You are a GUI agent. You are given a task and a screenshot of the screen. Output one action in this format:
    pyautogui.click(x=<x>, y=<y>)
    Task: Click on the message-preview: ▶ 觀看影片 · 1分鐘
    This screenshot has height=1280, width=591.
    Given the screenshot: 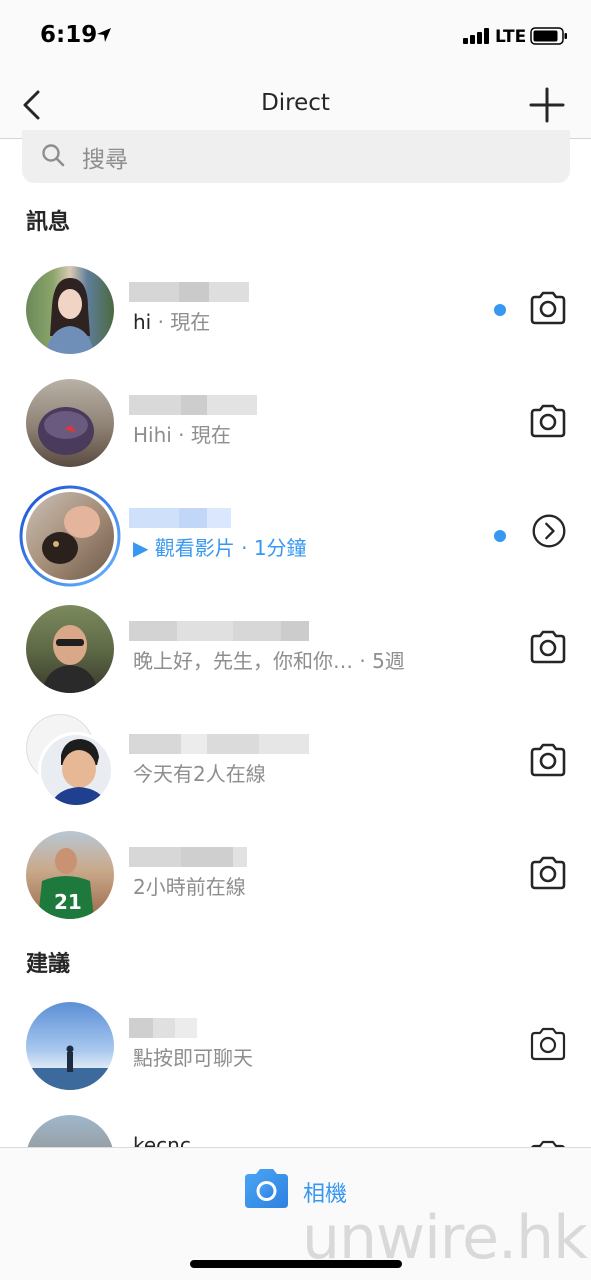 What is the action you would take?
    pyautogui.click(x=220, y=548)
    